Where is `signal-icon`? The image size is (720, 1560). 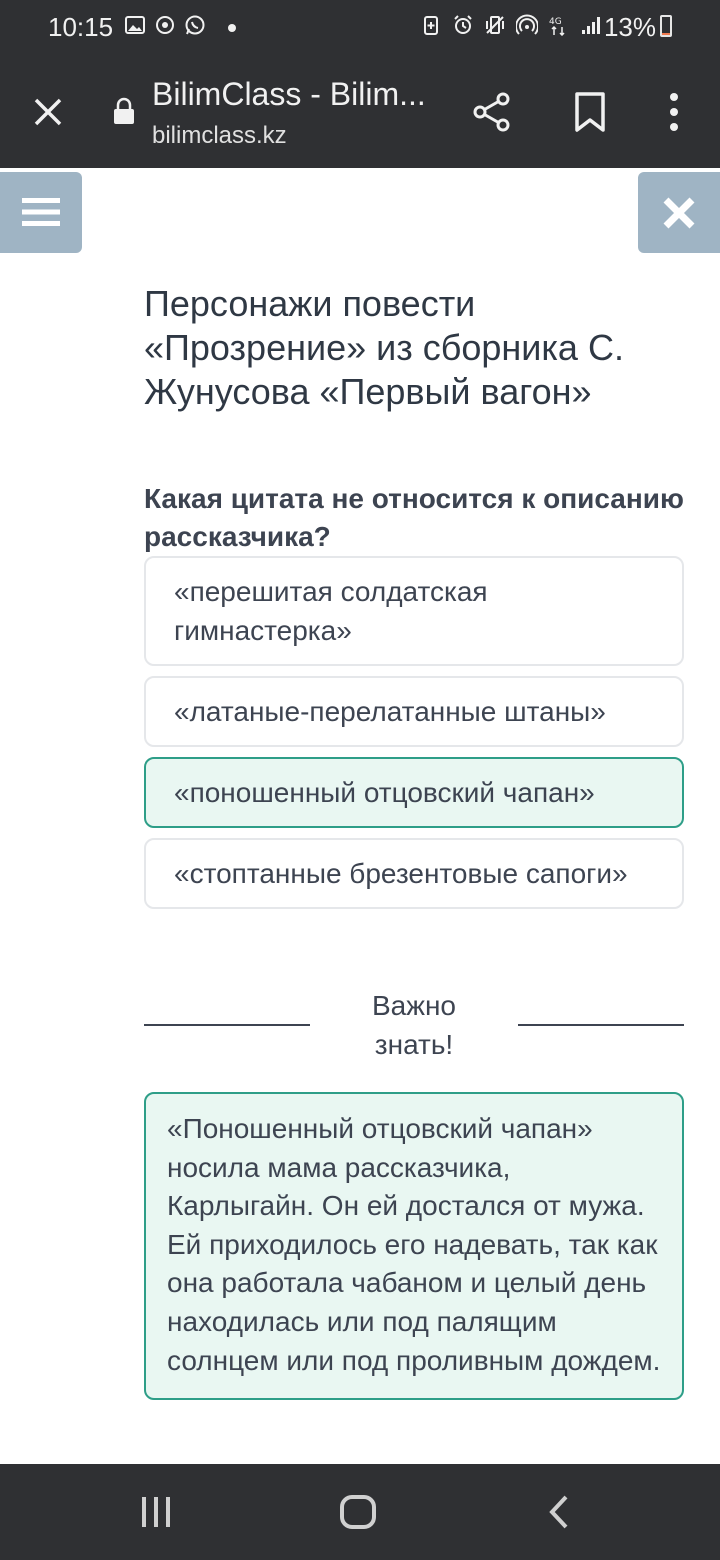 signal-icon is located at coordinates (591, 25).